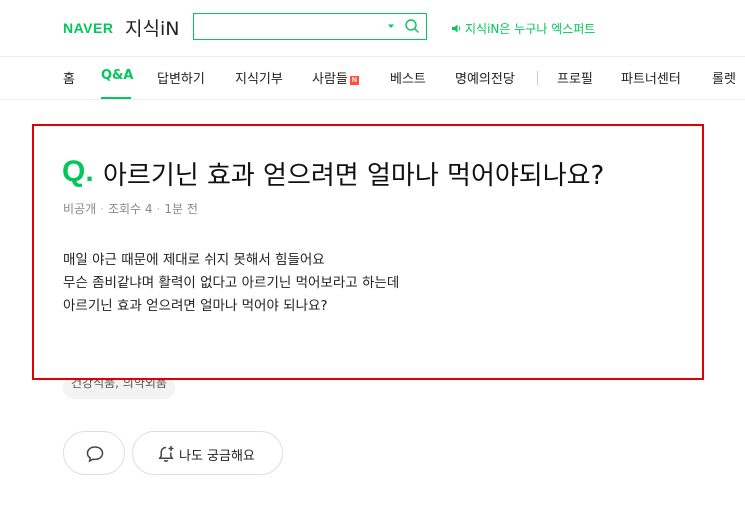  Describe the element at coordinates (80, 209) in the screenshot. I see `author: 비공개` at that location.